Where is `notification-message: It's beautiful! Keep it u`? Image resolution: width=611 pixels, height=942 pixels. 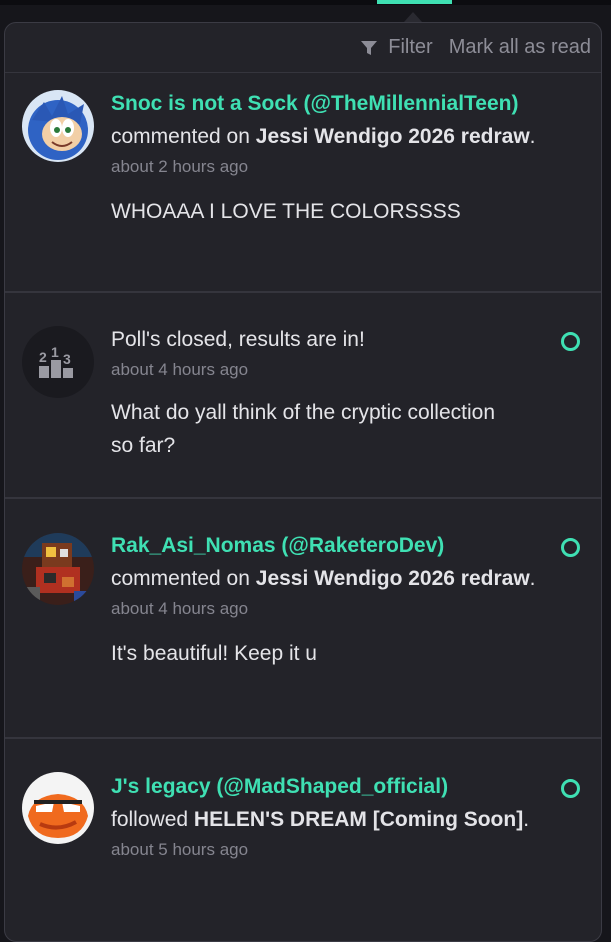 notification-message: It's beautiful! Keep it u is located at coordinates (214, 653).